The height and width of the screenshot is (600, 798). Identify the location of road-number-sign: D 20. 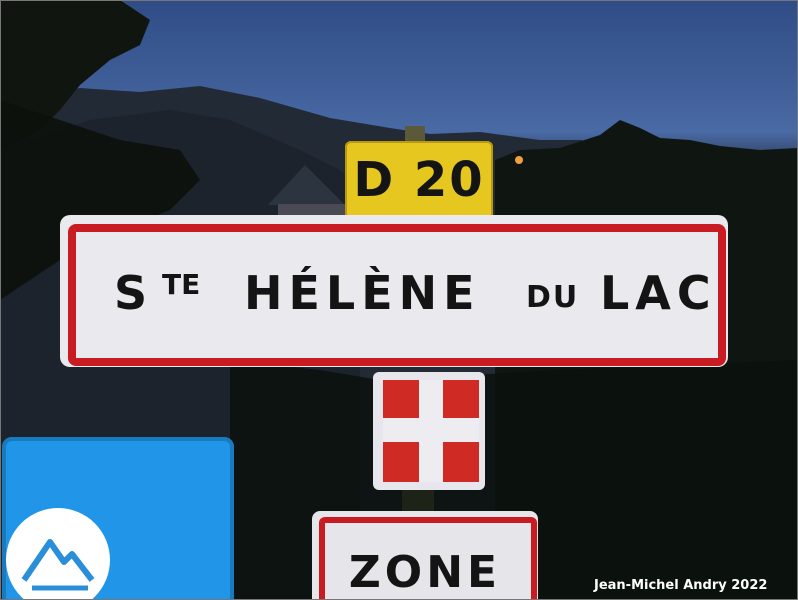
(419, 180).